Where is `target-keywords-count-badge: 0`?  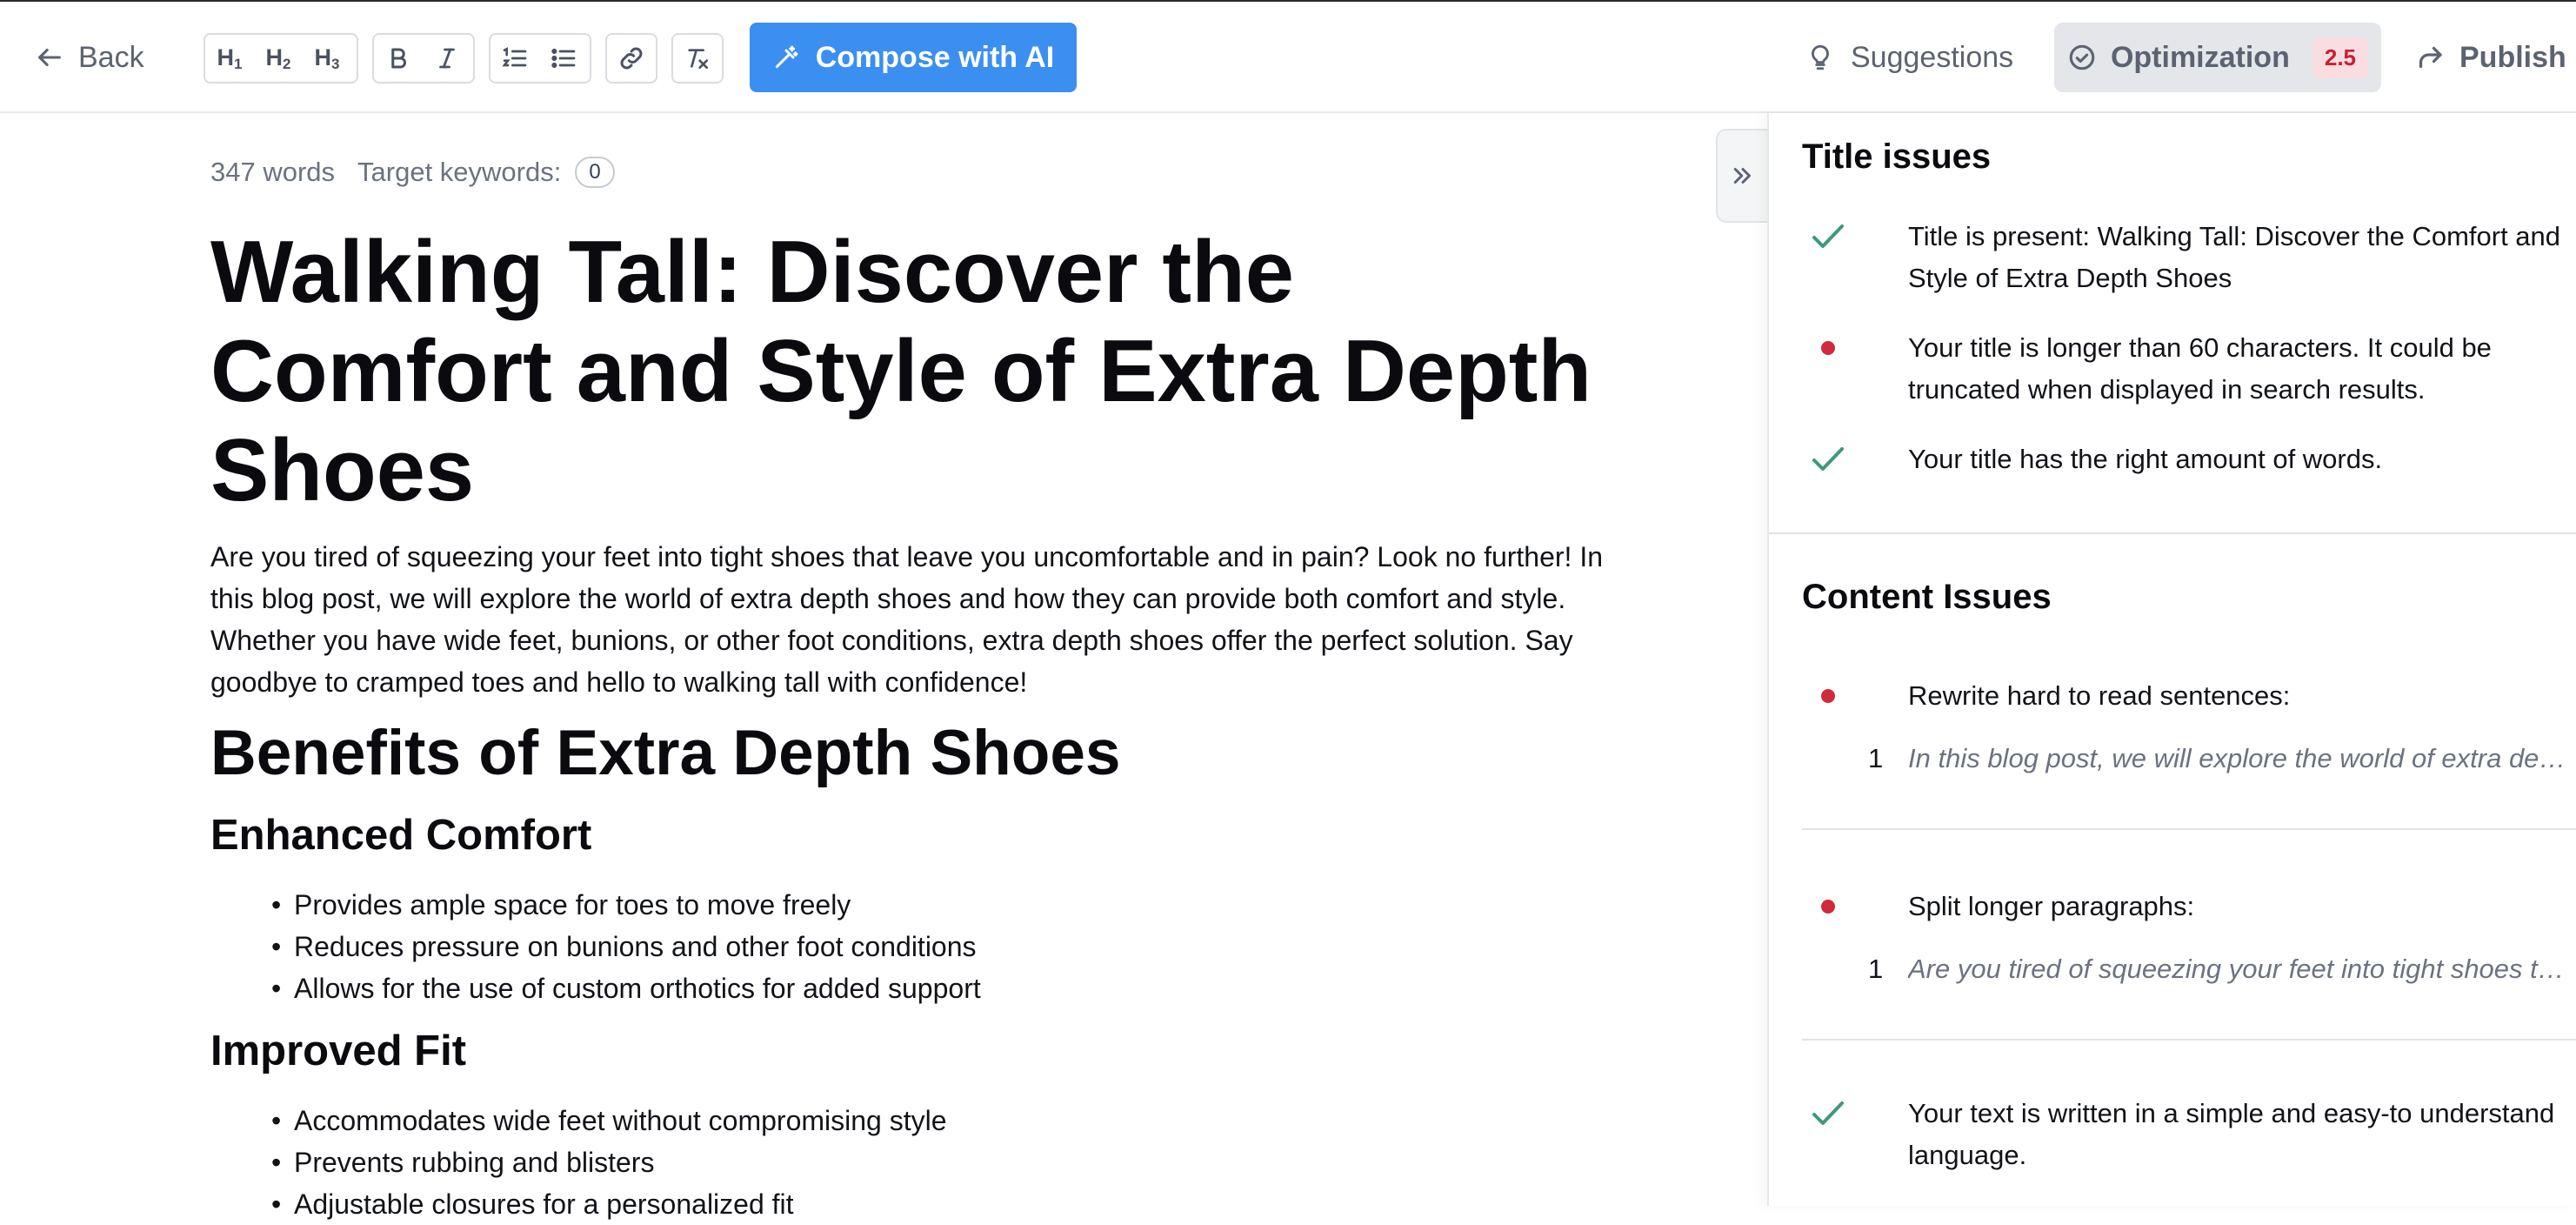 target-keywords-count-badge: 0 is located at coordinates (595, 172).